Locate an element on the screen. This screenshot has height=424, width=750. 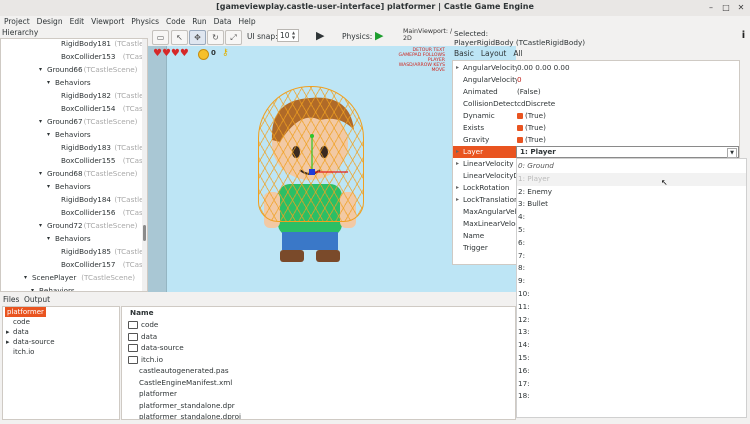
property-row: ▸ AngularVelocity 0.00 0.00 0.00 is located at coordinates (596, 68).